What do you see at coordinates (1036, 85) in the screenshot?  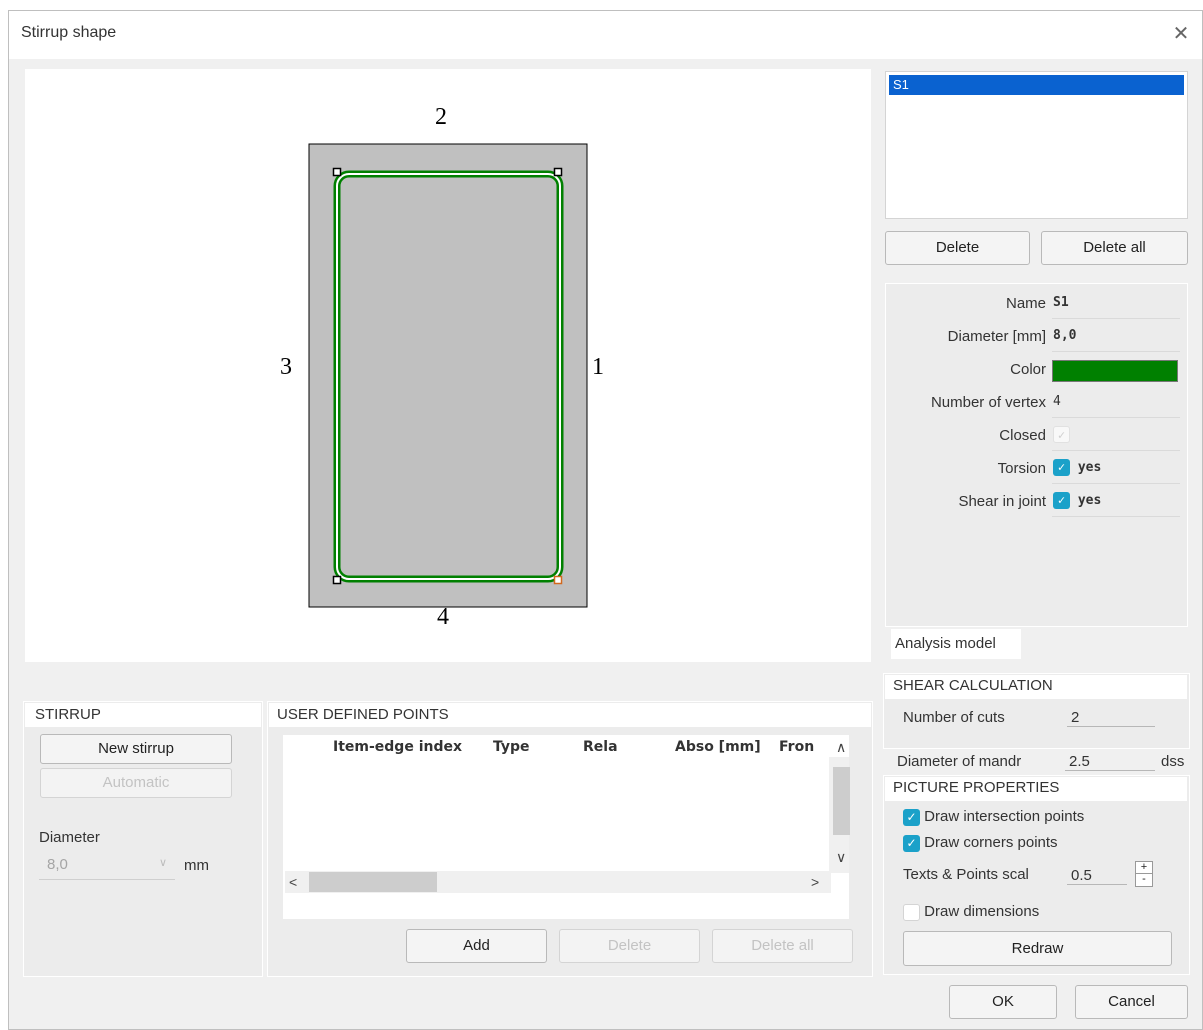 I see `list-item: S1` at bounding box center [1036, 85].